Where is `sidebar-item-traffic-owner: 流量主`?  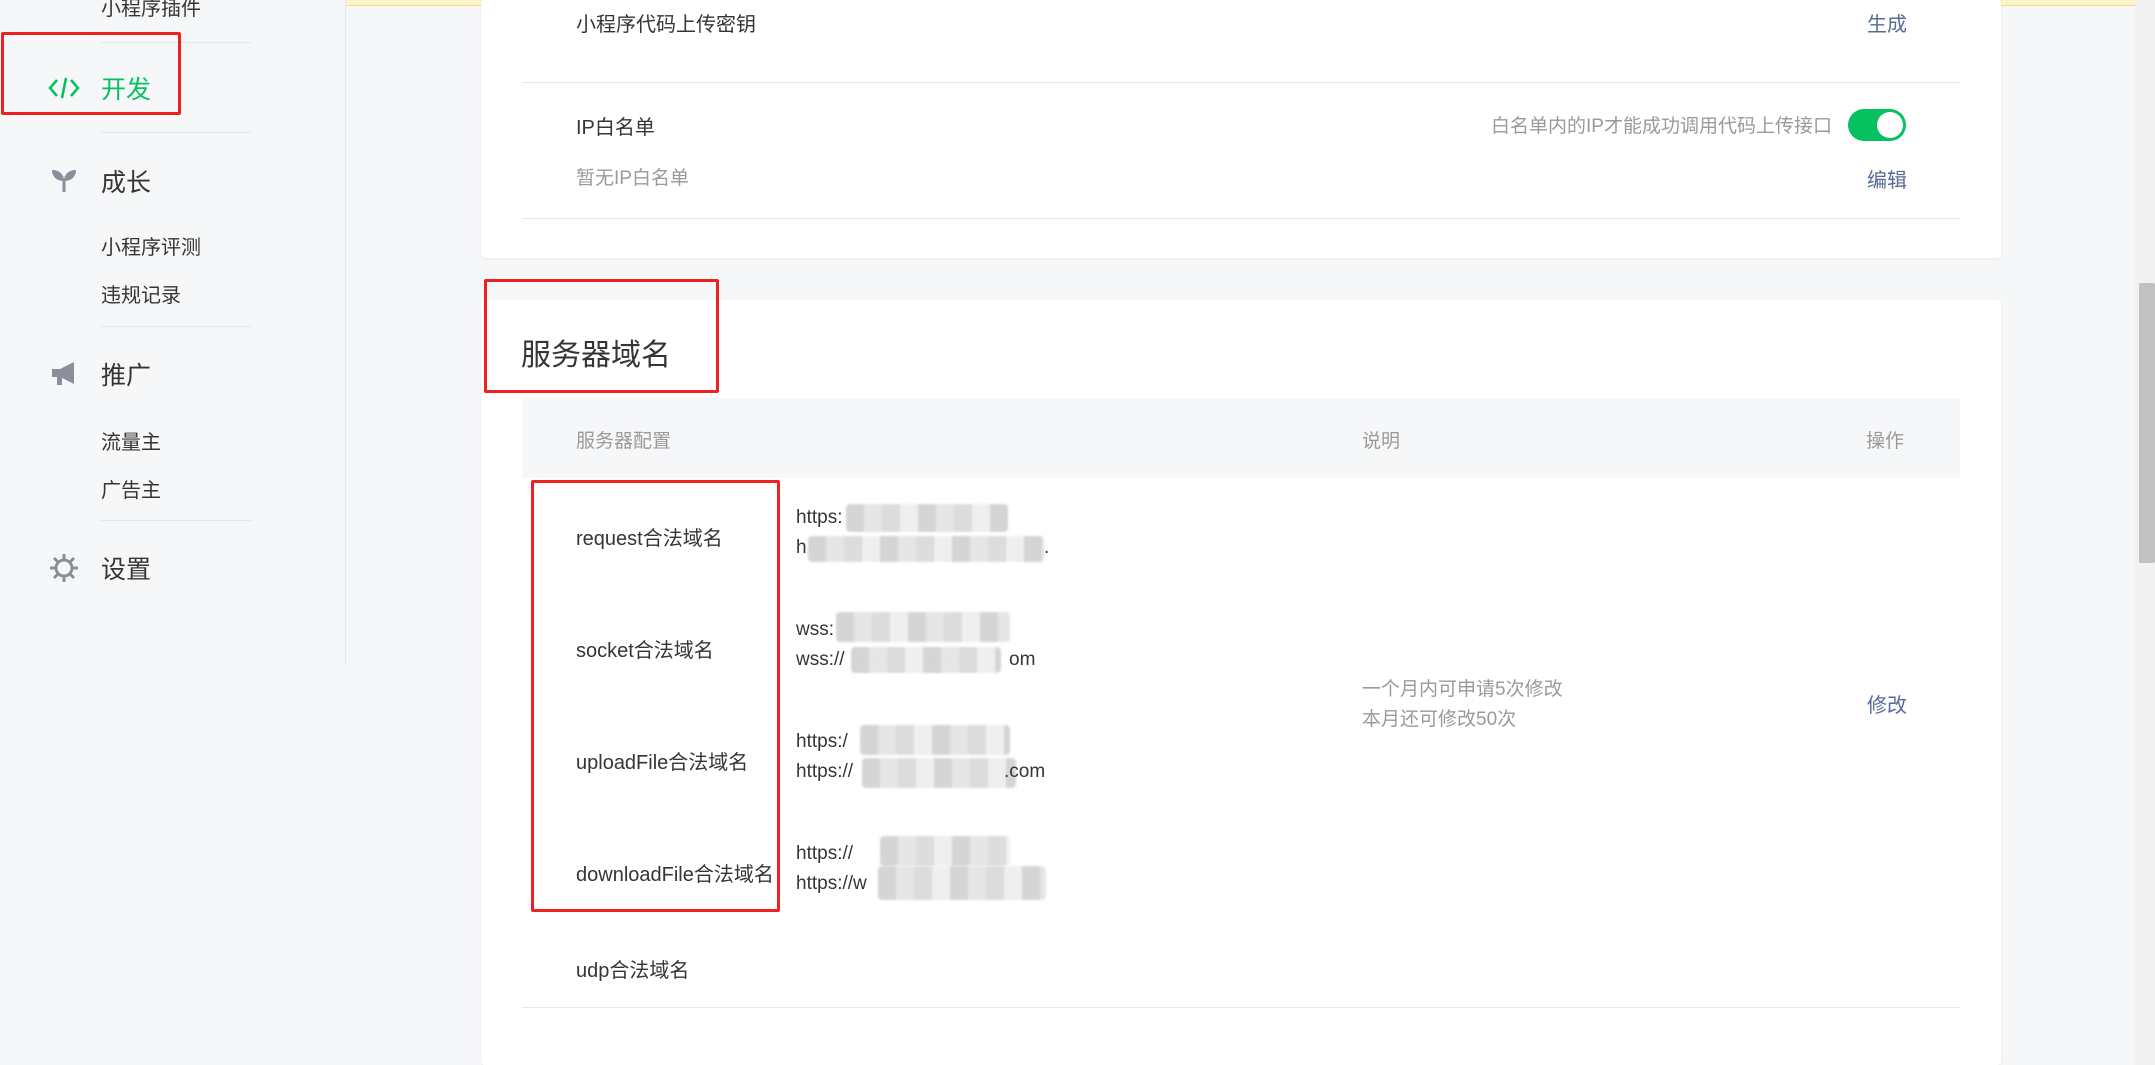 sidebar-item-traffic-owner: 流量主 is located at coordinates (131, 440).